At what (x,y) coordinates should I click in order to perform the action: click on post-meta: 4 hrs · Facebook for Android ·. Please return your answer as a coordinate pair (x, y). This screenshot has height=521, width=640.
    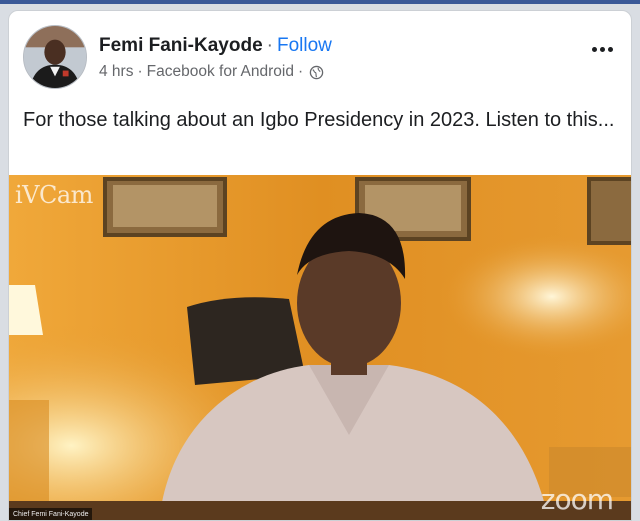
    Looking at the image, I should click on (211, 72).